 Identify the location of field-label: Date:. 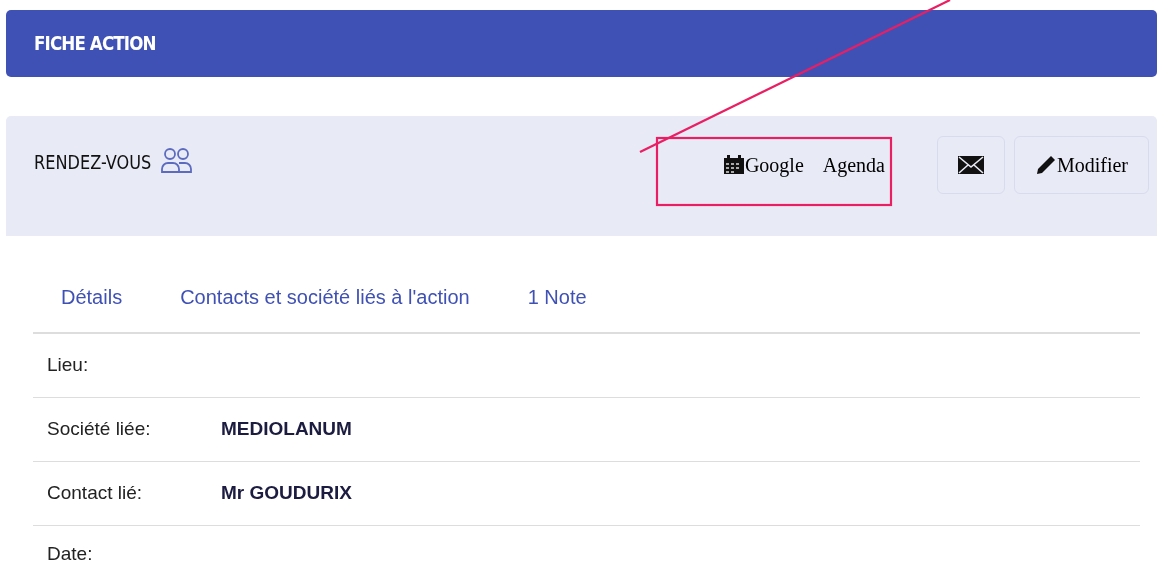
(70, 553).